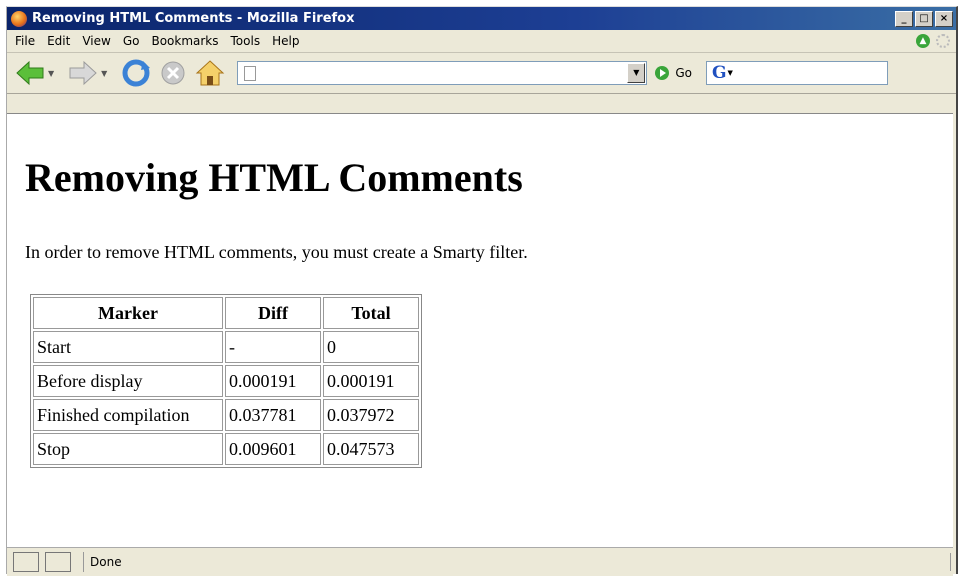 Image resolution: width=964 pixels, height=576 pixels. I want to click on table-cell: Start, so click(128, 347).